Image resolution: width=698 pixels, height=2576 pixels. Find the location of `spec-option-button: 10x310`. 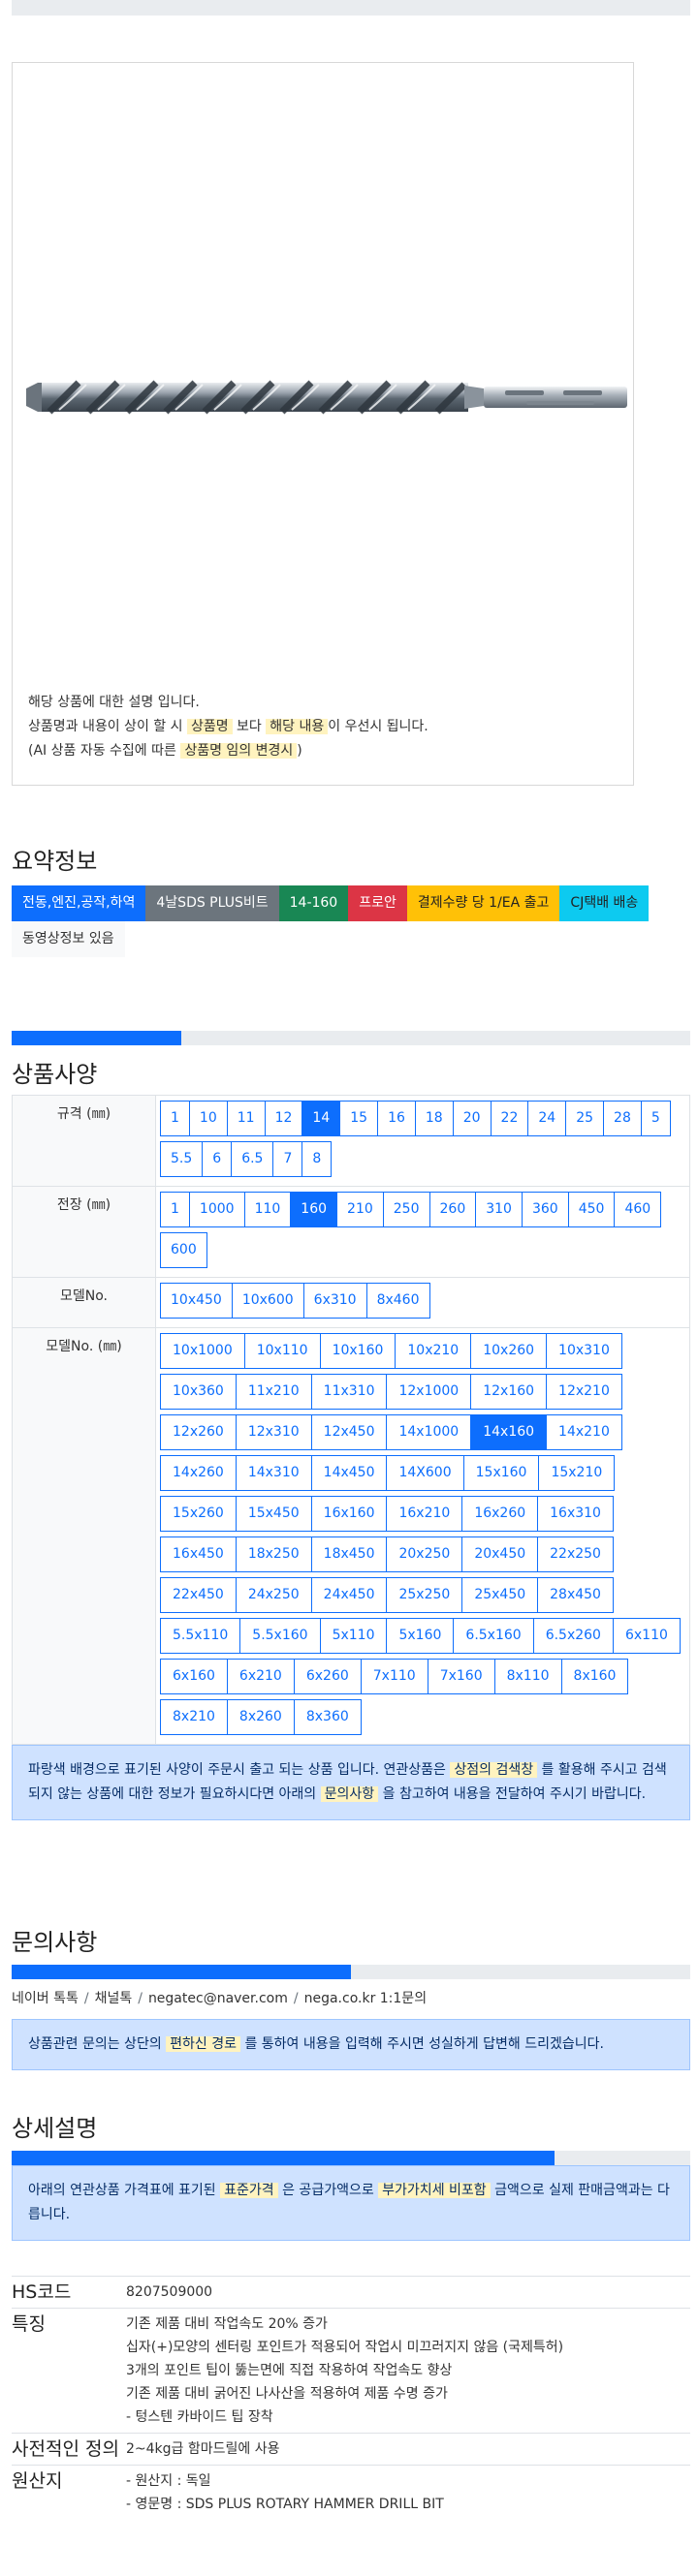

spec-option-button: 10x310 is located at coordinates (584, 1351).